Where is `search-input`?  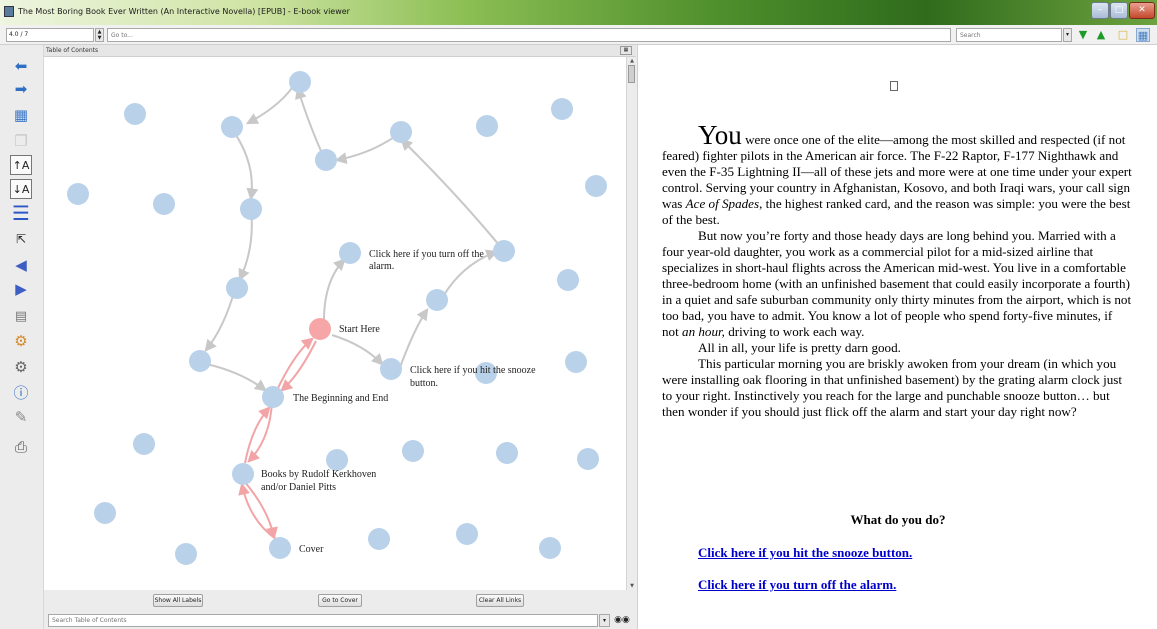 search-input is located at coordinates (1009, 35).